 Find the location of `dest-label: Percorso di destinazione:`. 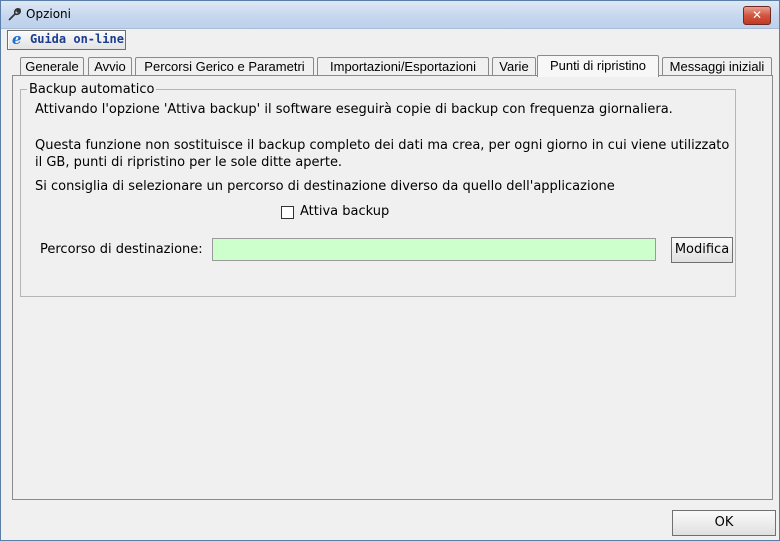

dest-label: Percorso di destinazione: is located at coordinates (121, 249).